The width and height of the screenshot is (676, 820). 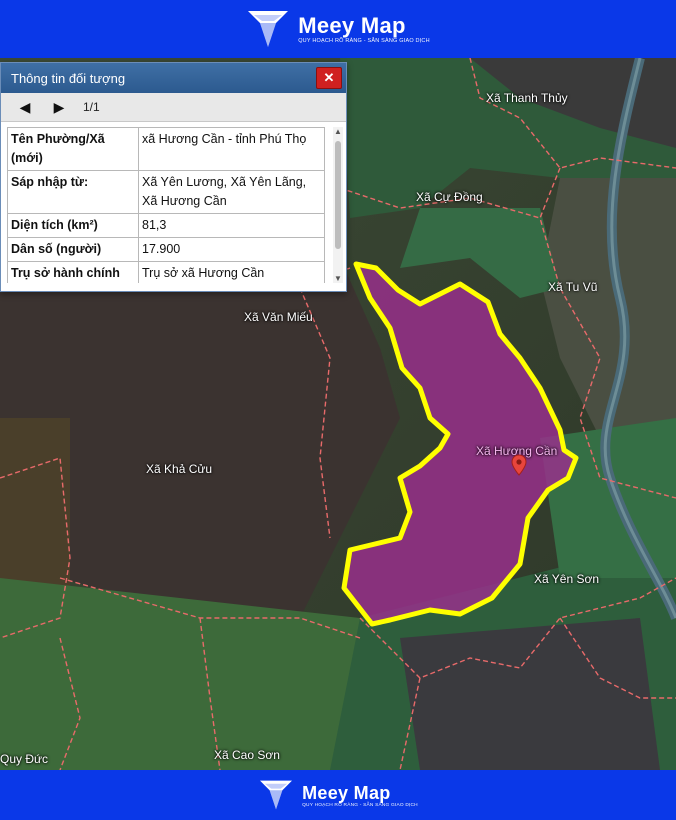 I want to click on map-label-kha-cuu: Xã Khả Cửu, so click(x=179, y=469).